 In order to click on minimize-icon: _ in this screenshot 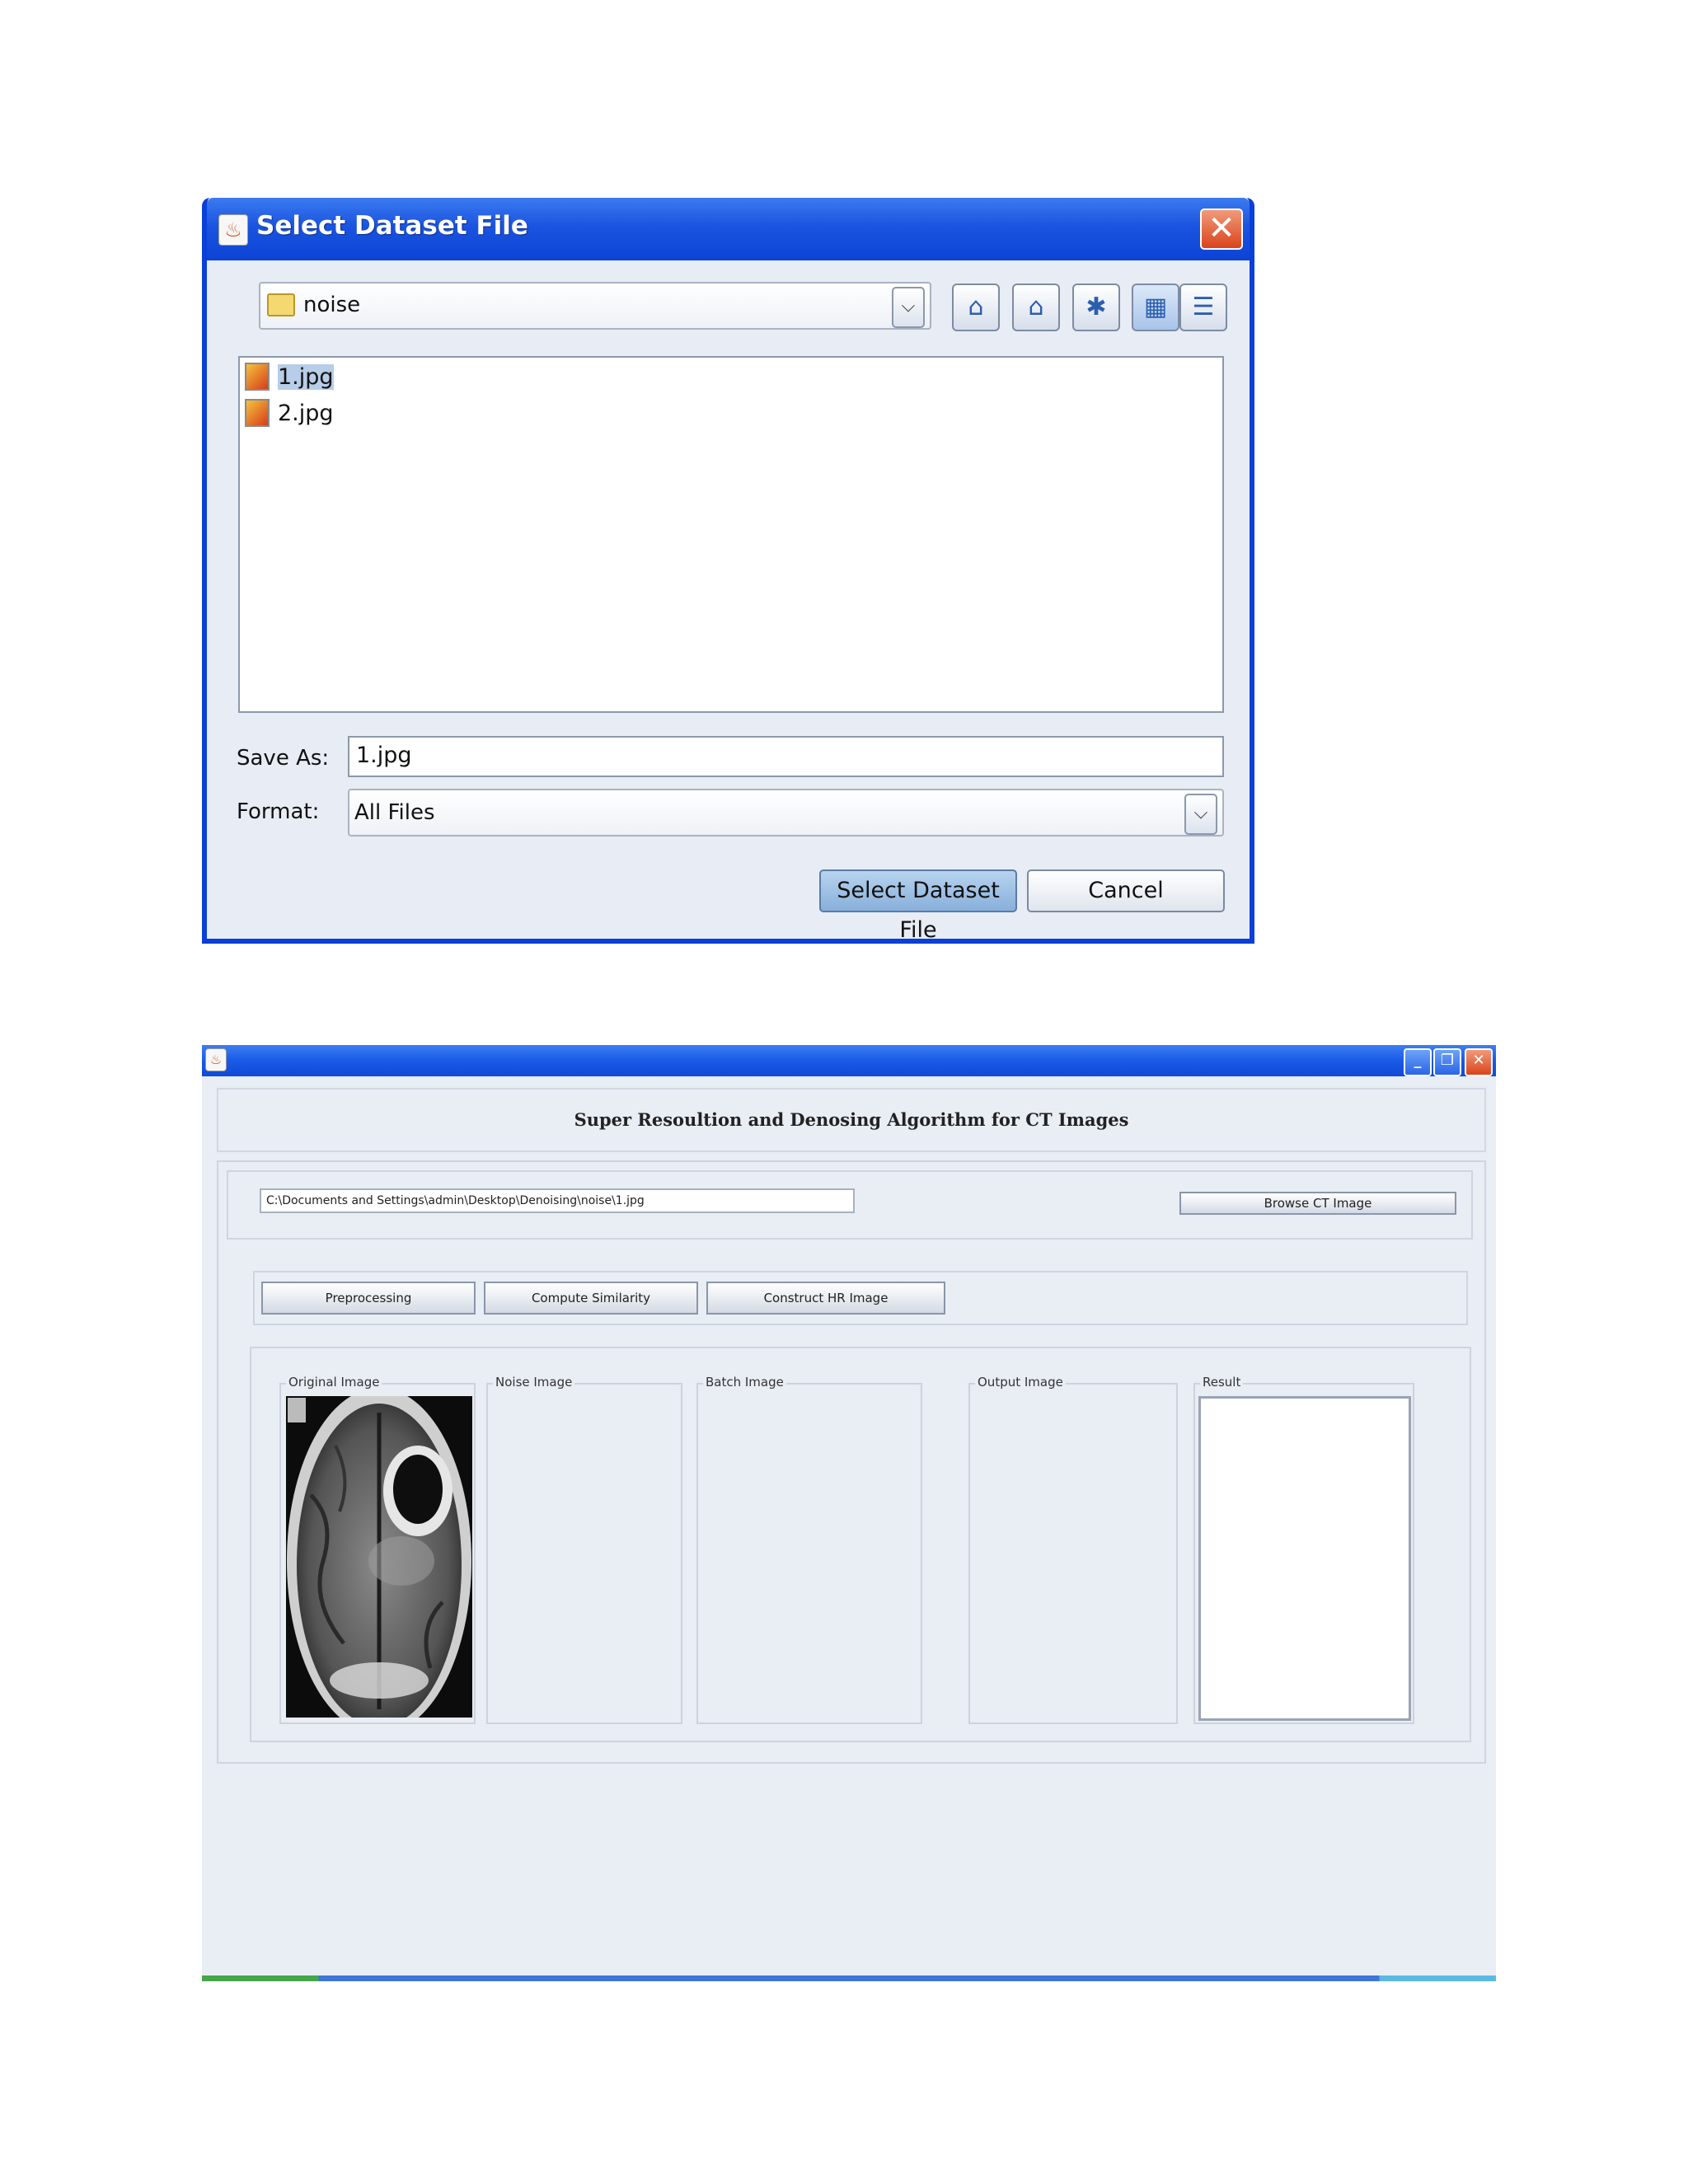, I will do `click(1418, 1062)`.